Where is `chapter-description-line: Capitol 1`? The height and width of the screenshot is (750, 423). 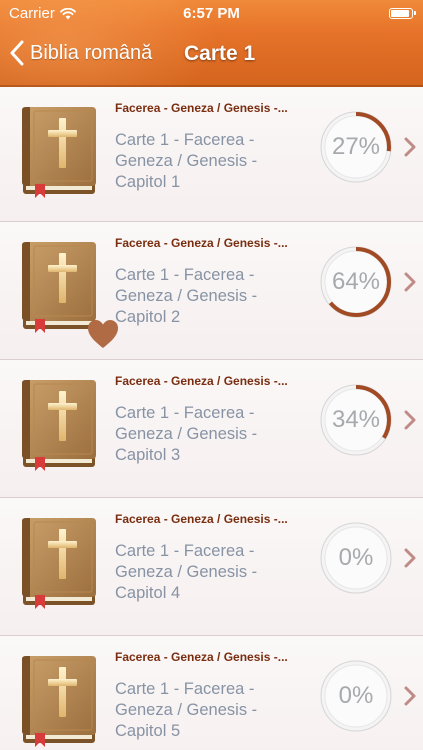 chapter-description-line: Capitol 1 is located at coordinates (148, 182).